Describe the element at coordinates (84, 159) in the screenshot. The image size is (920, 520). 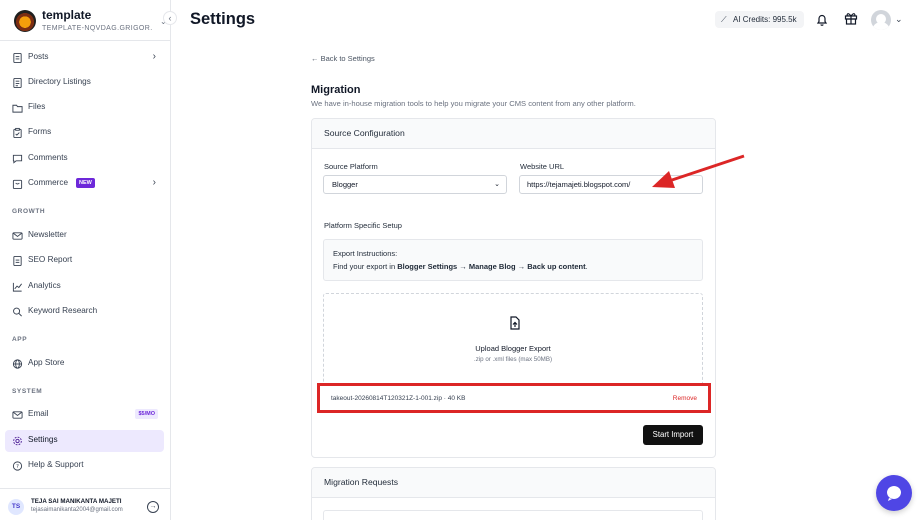
I see `sidebar-item-comments: Comments` at that location.